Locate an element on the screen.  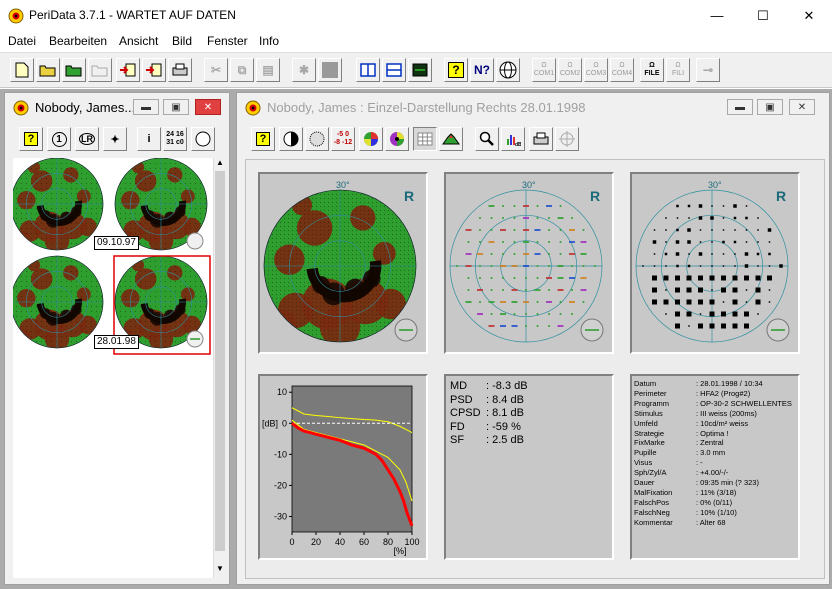
open-disabled-icon is located at coordinates (100, 70).